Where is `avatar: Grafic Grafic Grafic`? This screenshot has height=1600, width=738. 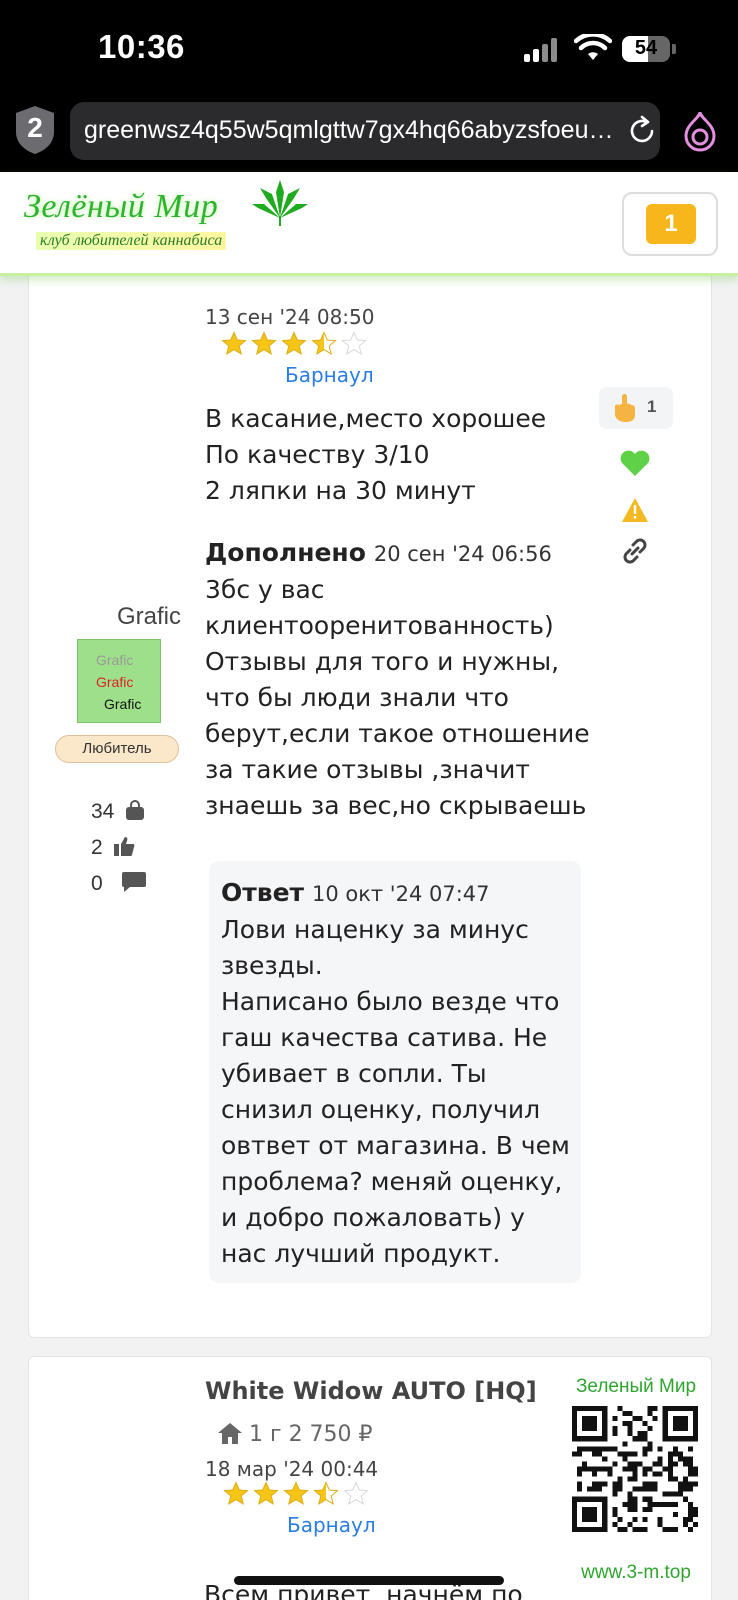
avatar: Grafic Grafic Grafic is located at coordinates (119, 681).